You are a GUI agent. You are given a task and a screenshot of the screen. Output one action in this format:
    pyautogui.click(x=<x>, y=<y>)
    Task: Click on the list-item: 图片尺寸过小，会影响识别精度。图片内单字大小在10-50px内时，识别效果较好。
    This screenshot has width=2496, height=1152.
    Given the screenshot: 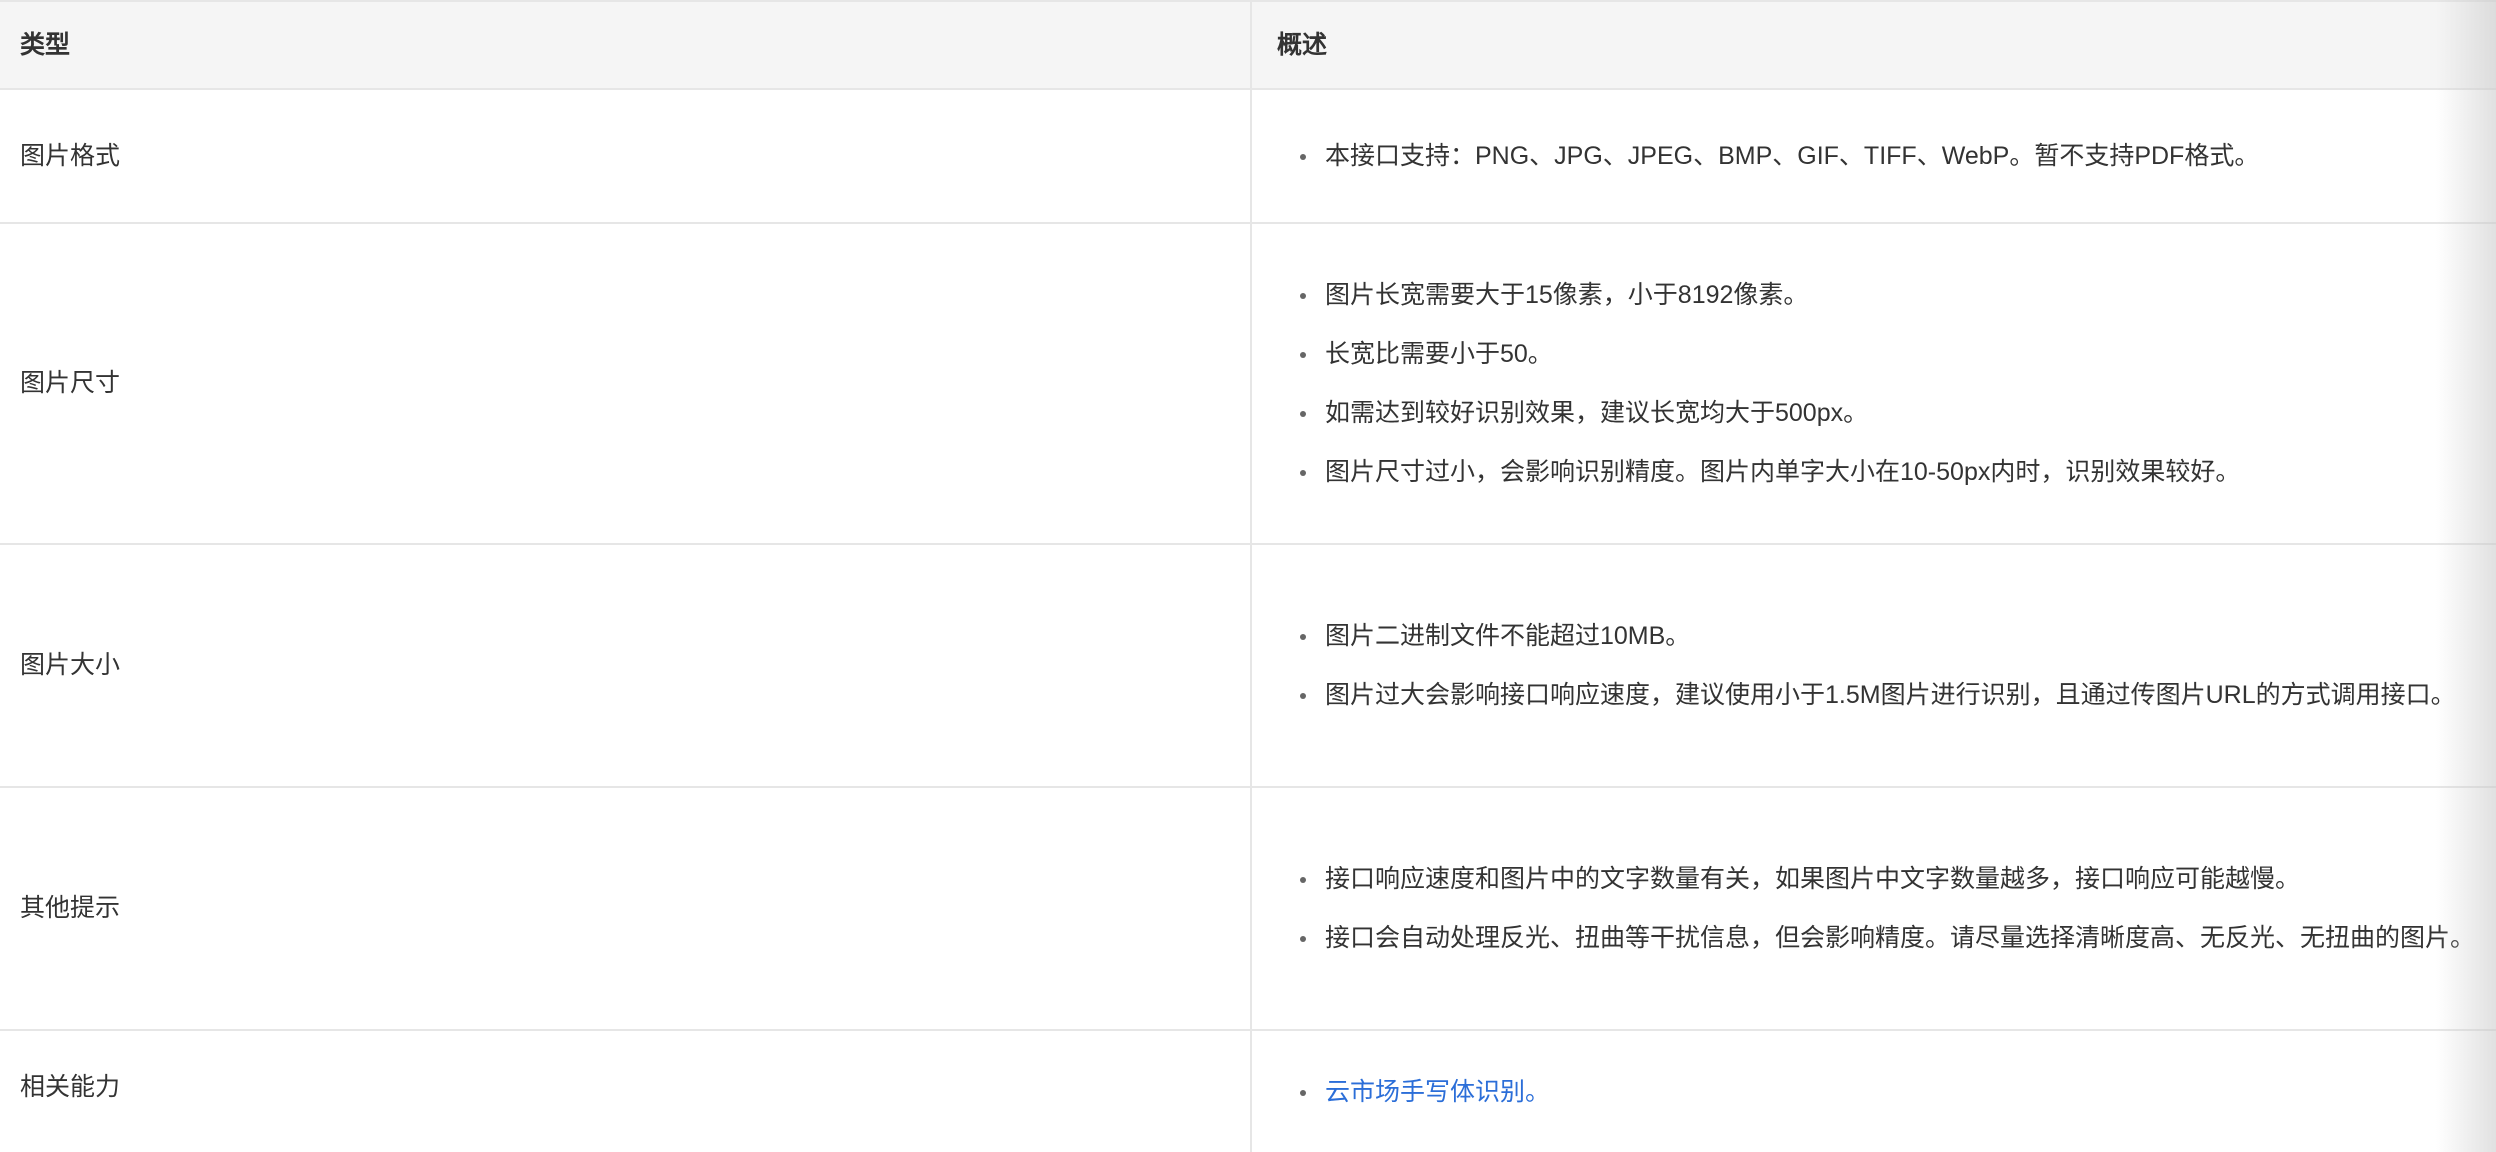 What is the action you would take?
    pyautogui.click(x=1880, y=472)
    